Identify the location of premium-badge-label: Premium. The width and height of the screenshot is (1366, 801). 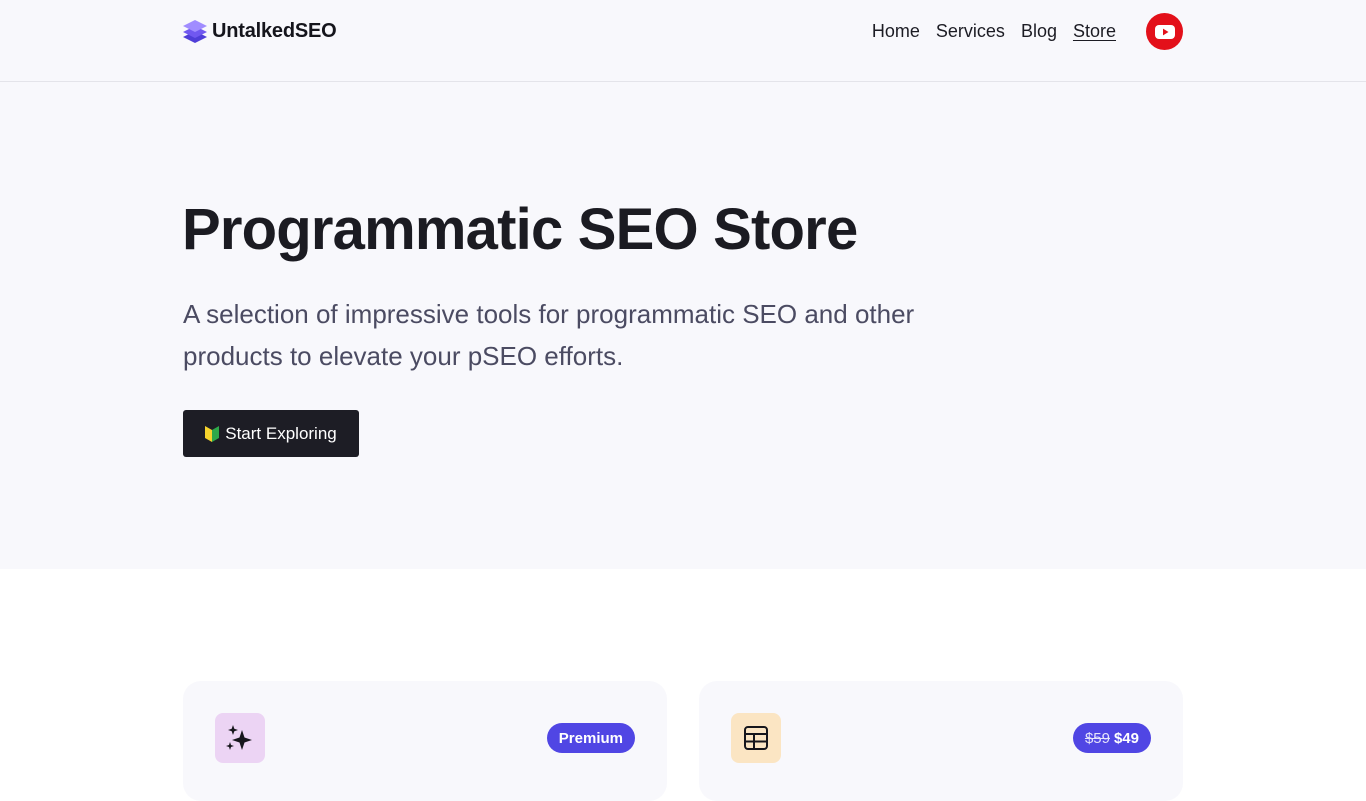
(590, 738).